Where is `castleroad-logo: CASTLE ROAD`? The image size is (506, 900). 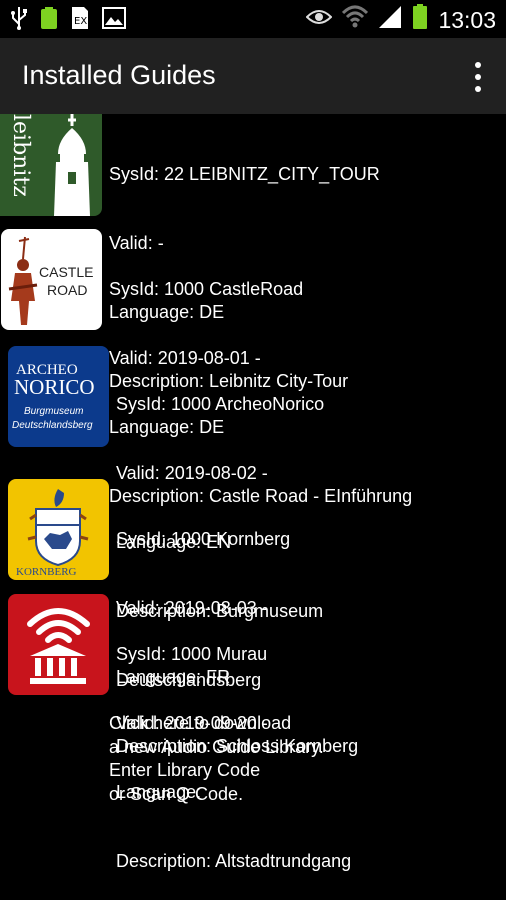 castleroad-logo: CASTLE ROAD is located at coordinates (51, 279).